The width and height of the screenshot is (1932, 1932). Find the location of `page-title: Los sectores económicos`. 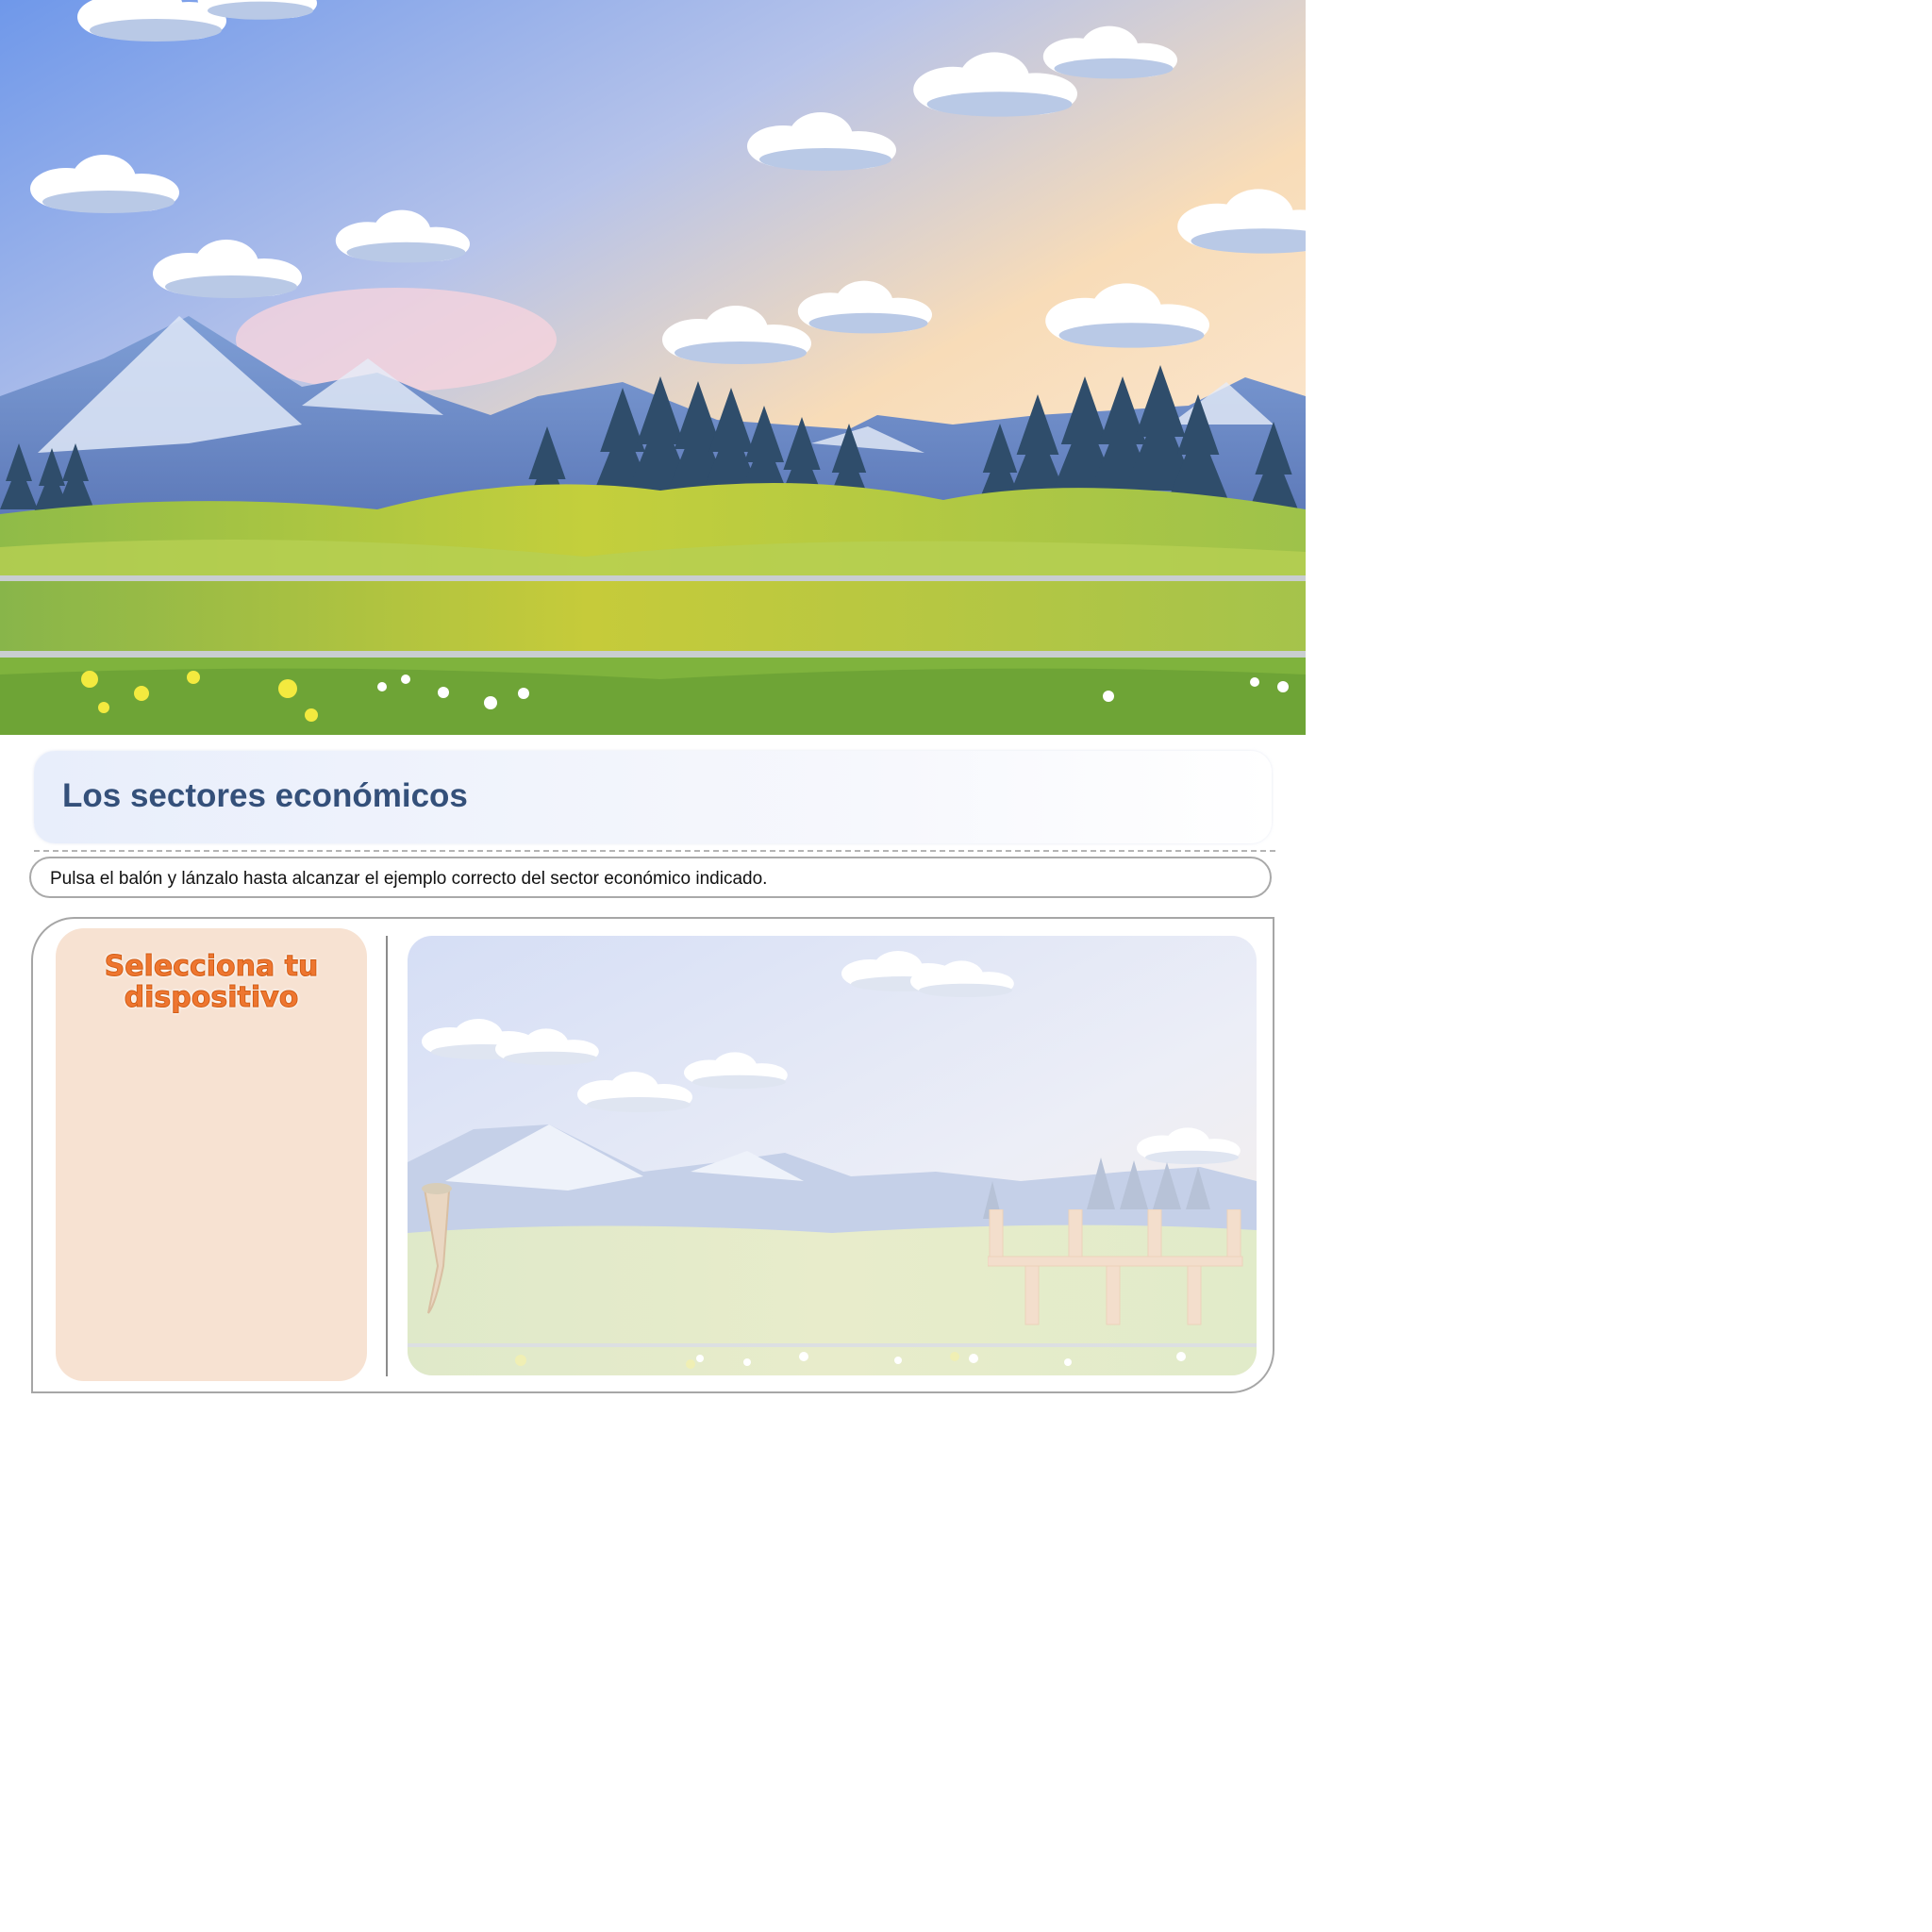

page-title: Los sectores económicos is located at coordinates (265, 795).